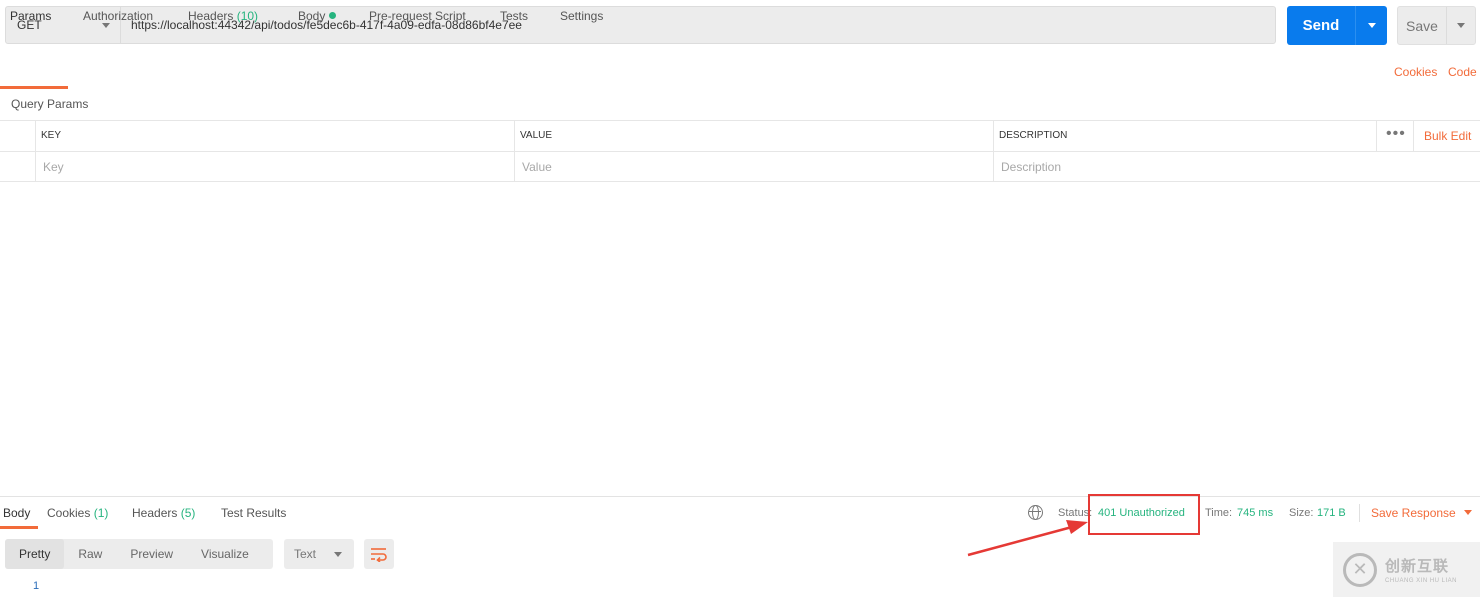 The height and width of the screenshot is (597, 1480). What do you see at coordinates (1027, 538) in the screenshot?
I see `annotation-arrow-icon` at bounding box center [1027, 538].